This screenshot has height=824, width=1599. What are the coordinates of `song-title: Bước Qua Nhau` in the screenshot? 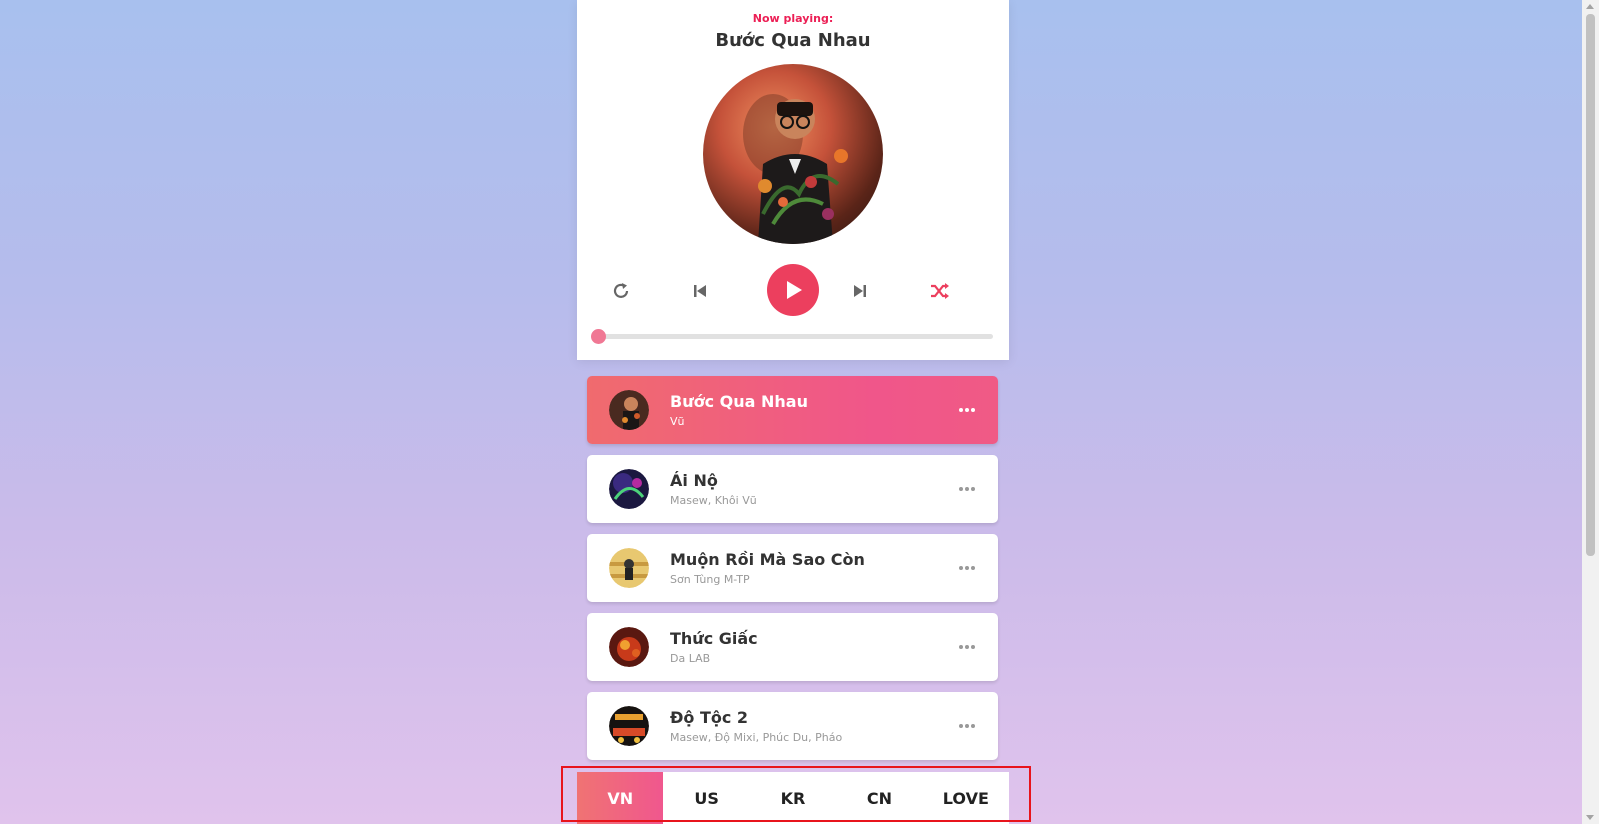 It's located at (739, 401).